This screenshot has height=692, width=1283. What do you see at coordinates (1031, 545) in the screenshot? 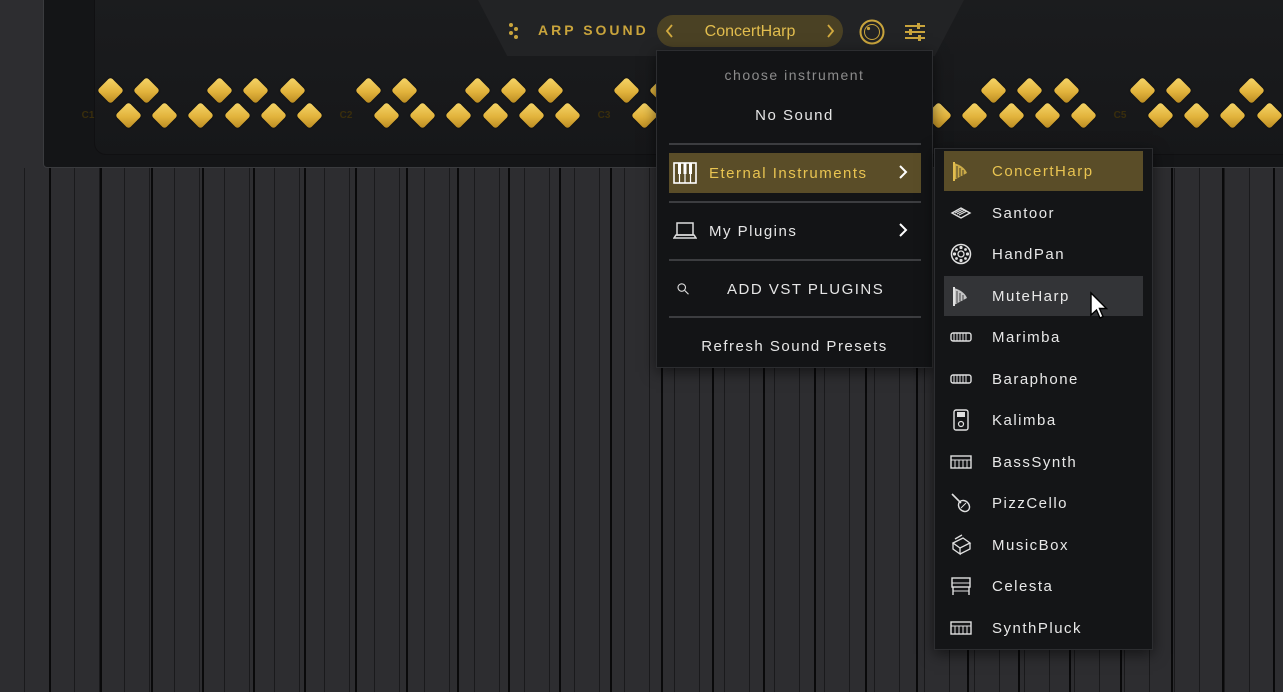
I see `instrument-label: MusicBox` at bounding box center [1031, 545].